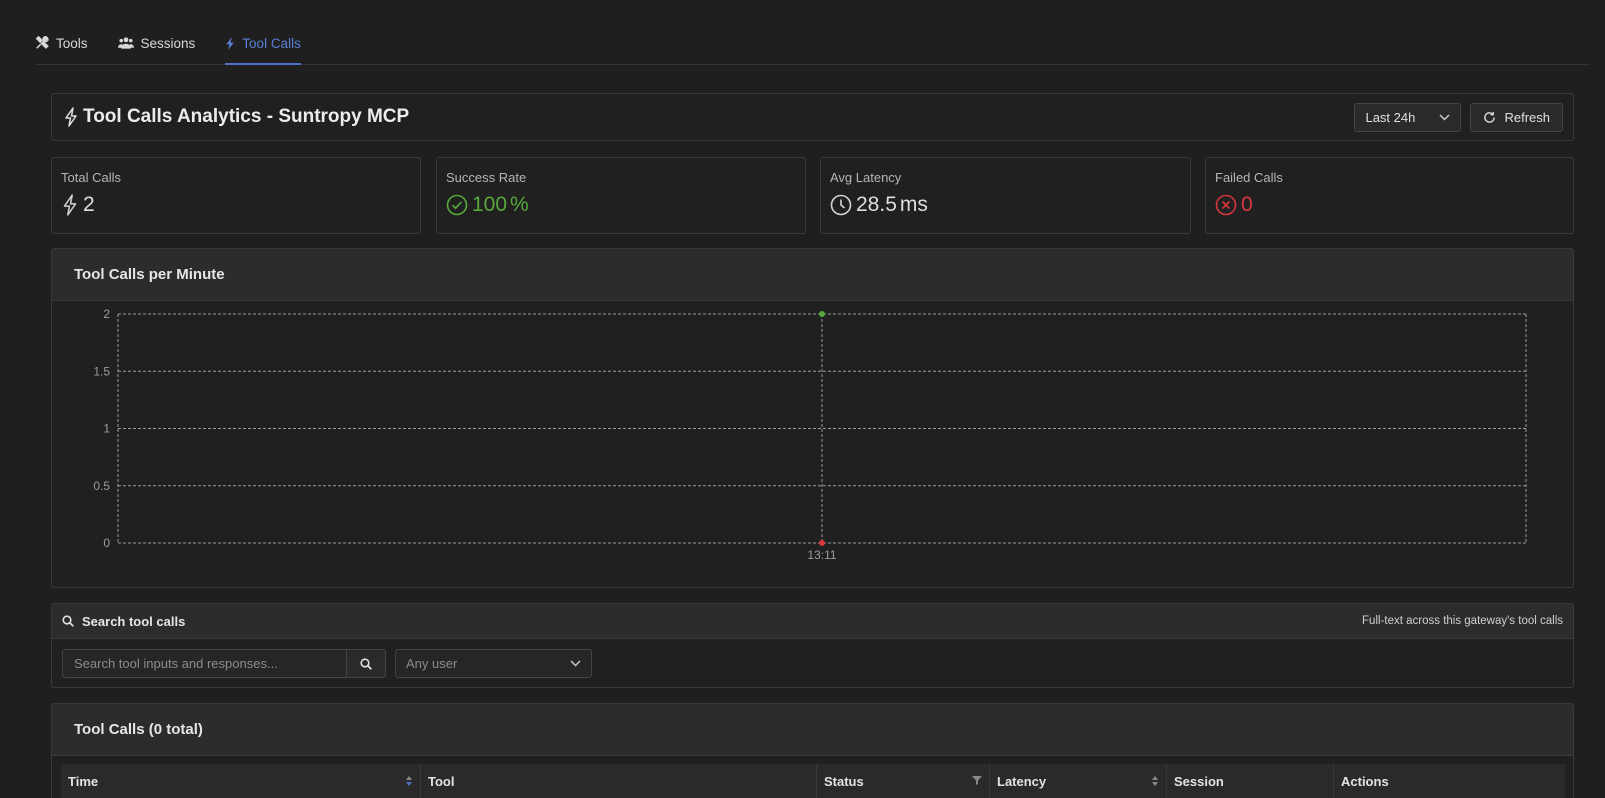 This screenshot has height=798, width=1605. What do you see at coordinates (101, 371) in the screenshot?
I see `y-tick-label: 1.5` at bounding box center [101, 371].